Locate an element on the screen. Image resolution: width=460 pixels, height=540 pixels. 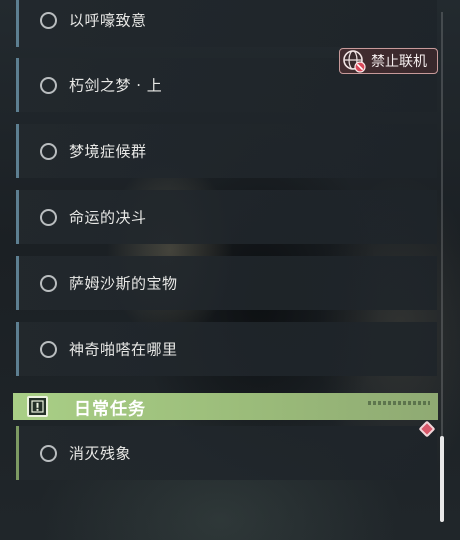
quest-label: 梦境症候群 is located at coordinates (108, 151).